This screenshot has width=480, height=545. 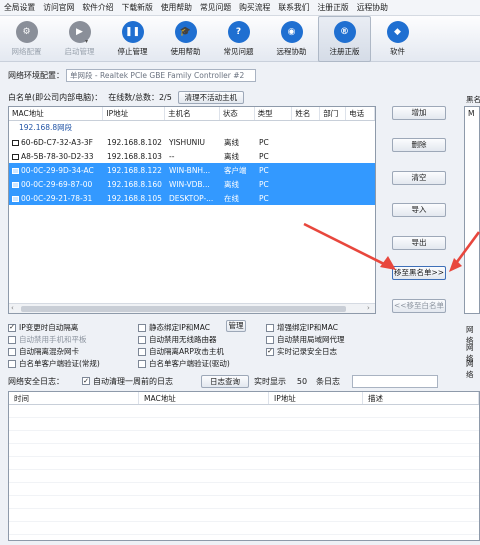 I want to click on option-8: 增强绑定IP和MAC, so click(x=302, y=327).